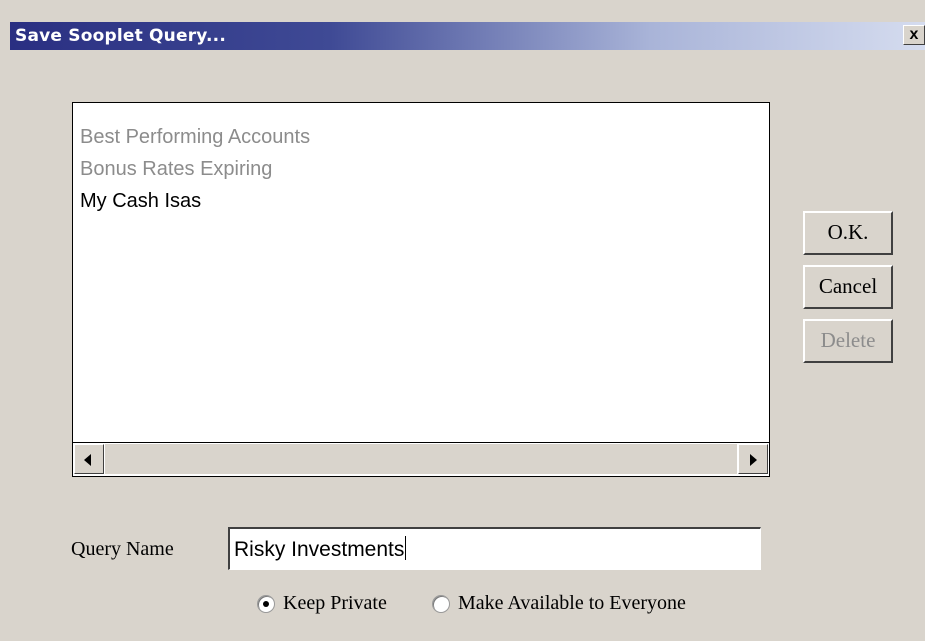 The height and width of the screenshot is (641, 925). What do you see at coordinates (572, 603) in the screenshot?
I see `make-available-label: Make Available to Everyone` at bounding box center [572, 603].